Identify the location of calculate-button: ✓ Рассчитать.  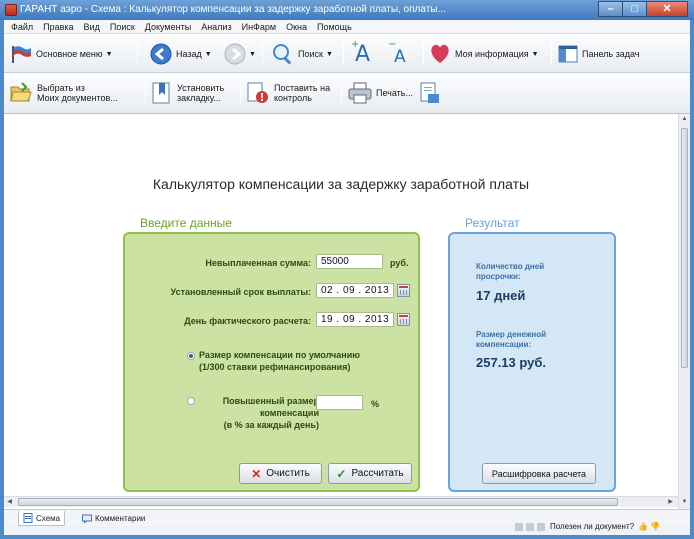
(370, 473).